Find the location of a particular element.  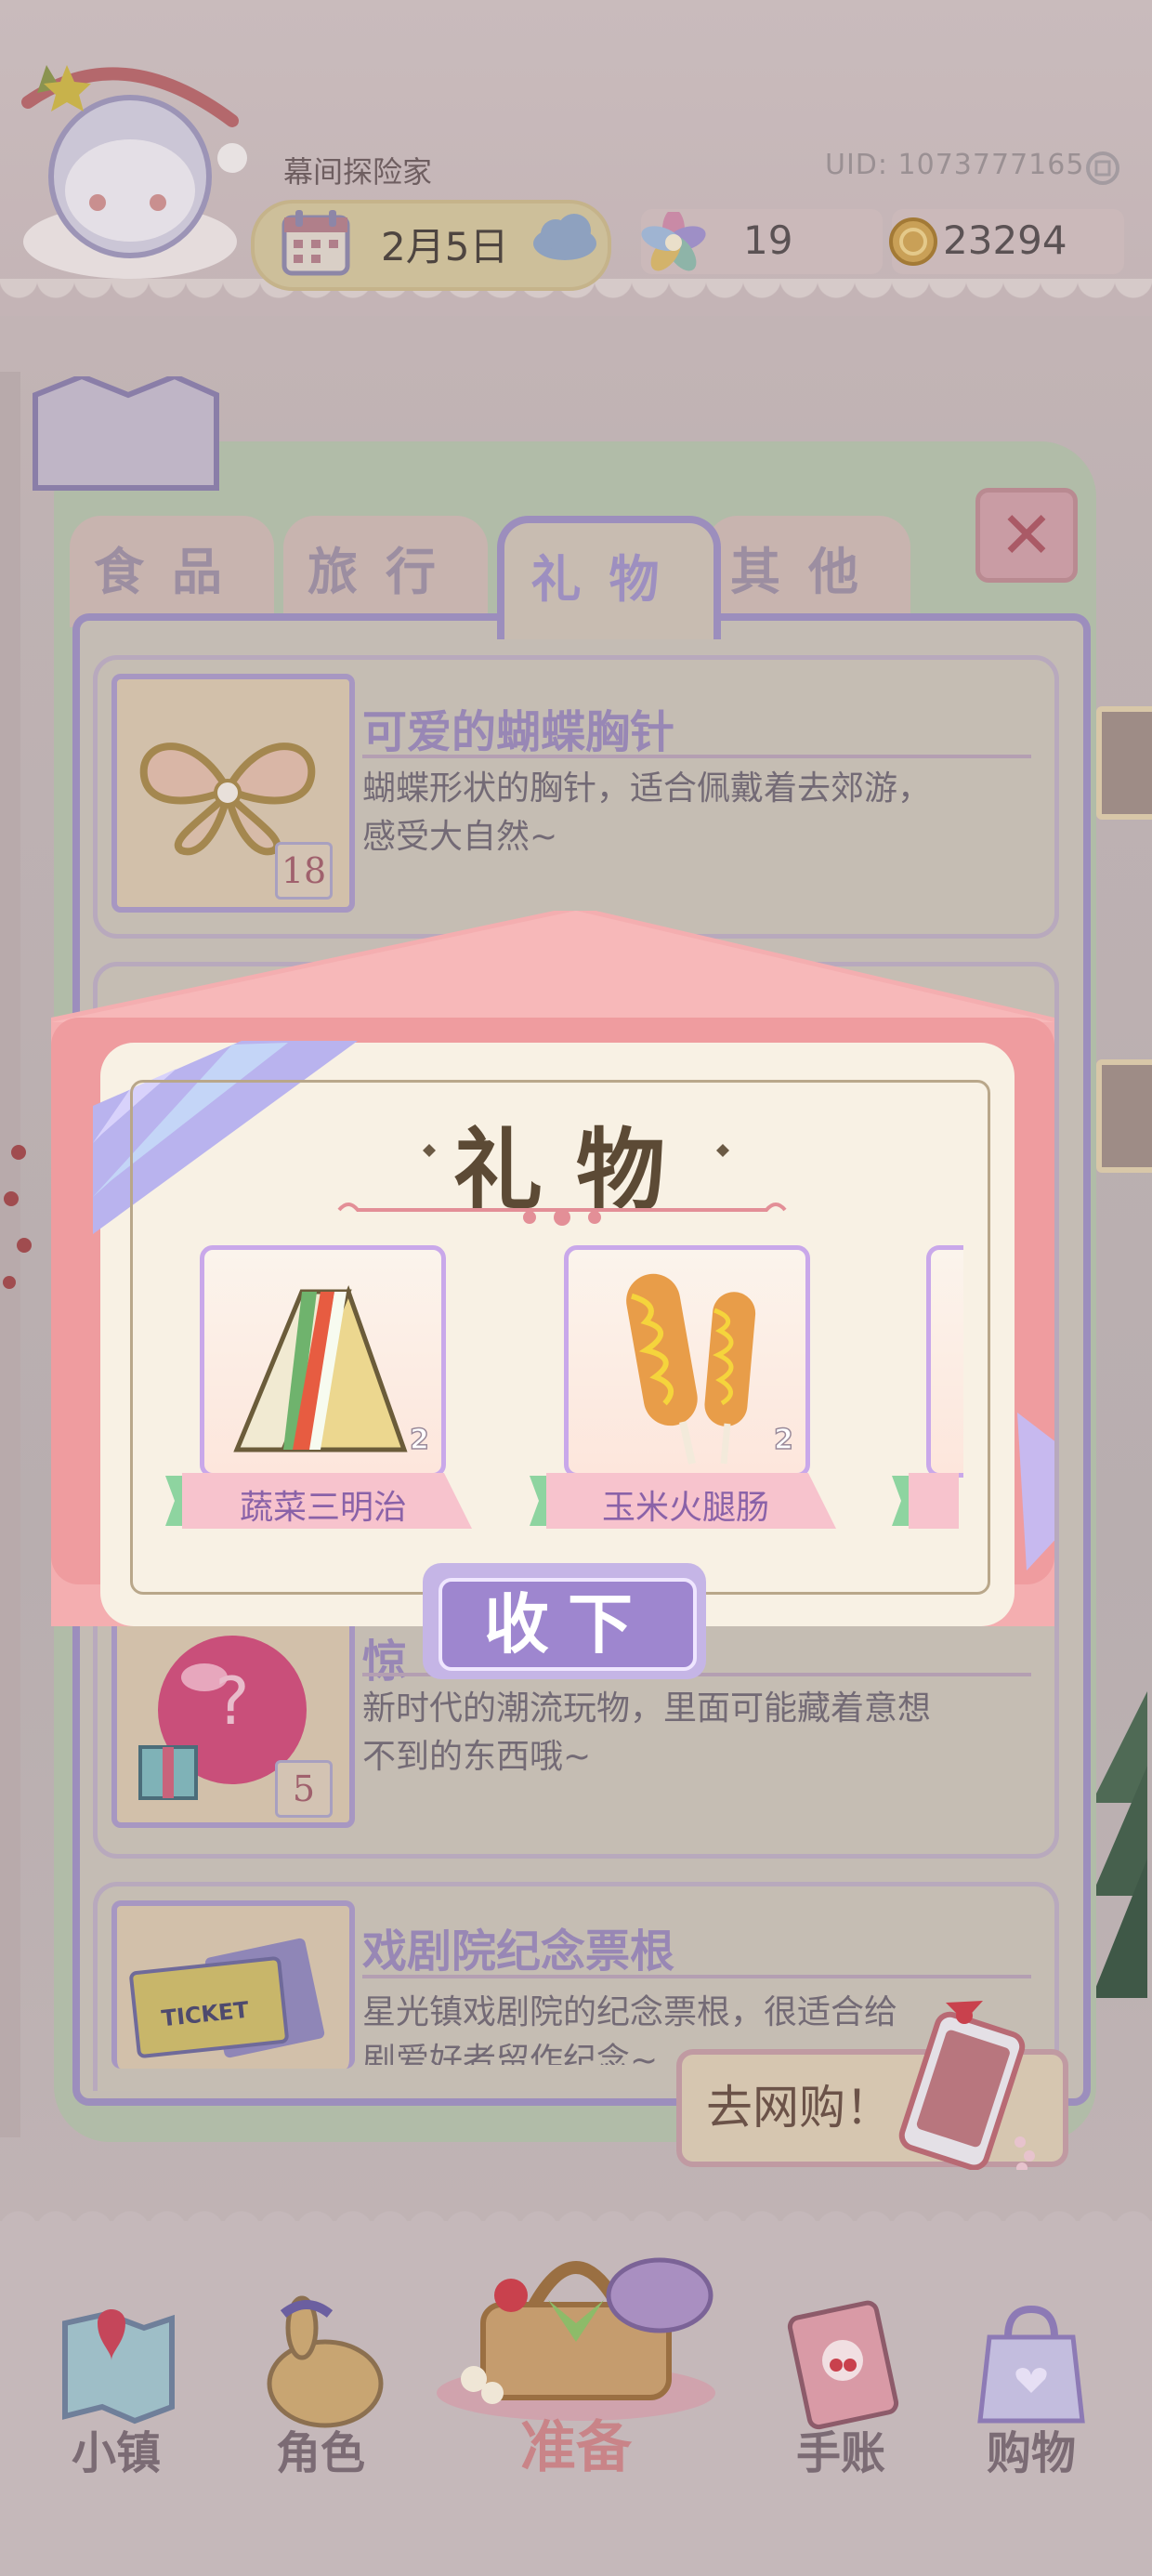

item-title: 惊 is located at coordinates (385, 1662).